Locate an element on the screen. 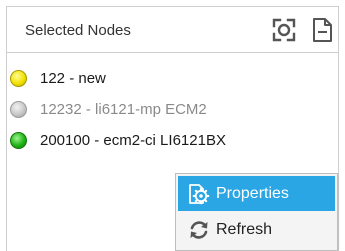  node-row: 12232 - li6121-mp ECM2 is located at coordinates (165, 109).